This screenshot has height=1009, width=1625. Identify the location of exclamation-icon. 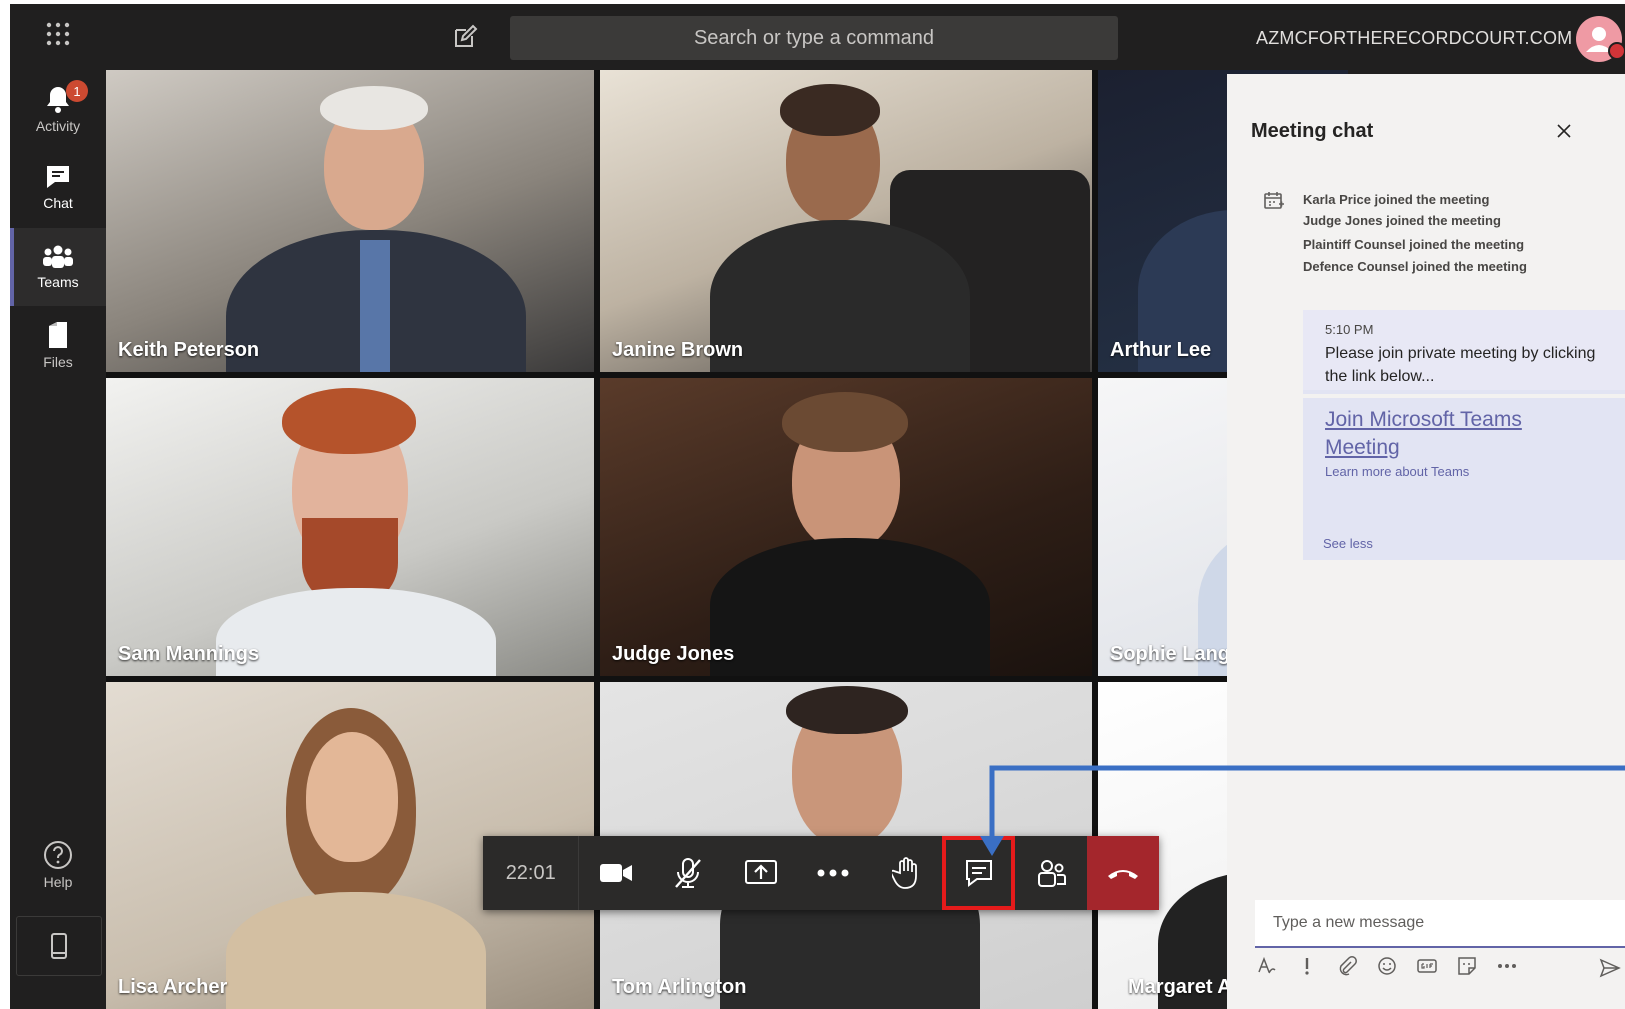
(1307, 966).